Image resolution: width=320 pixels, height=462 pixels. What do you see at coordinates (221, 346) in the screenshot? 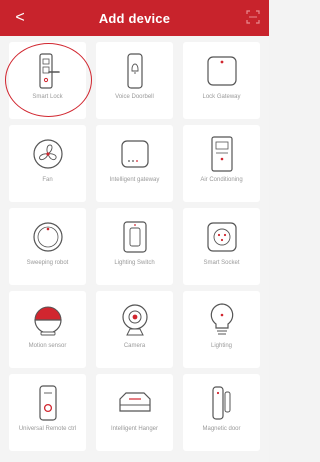
I see `device-label: Lighting` at bounding box center [221, 346].